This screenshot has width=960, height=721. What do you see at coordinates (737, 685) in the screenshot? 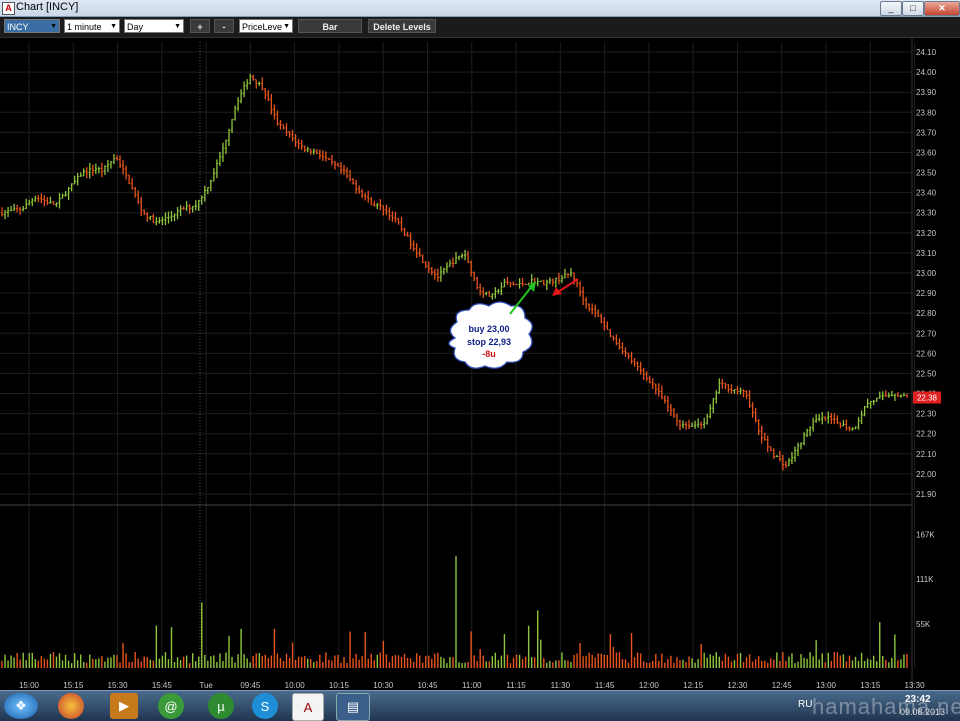
I see `time-tick-label: 12:30` at bounding box center [737, 685].